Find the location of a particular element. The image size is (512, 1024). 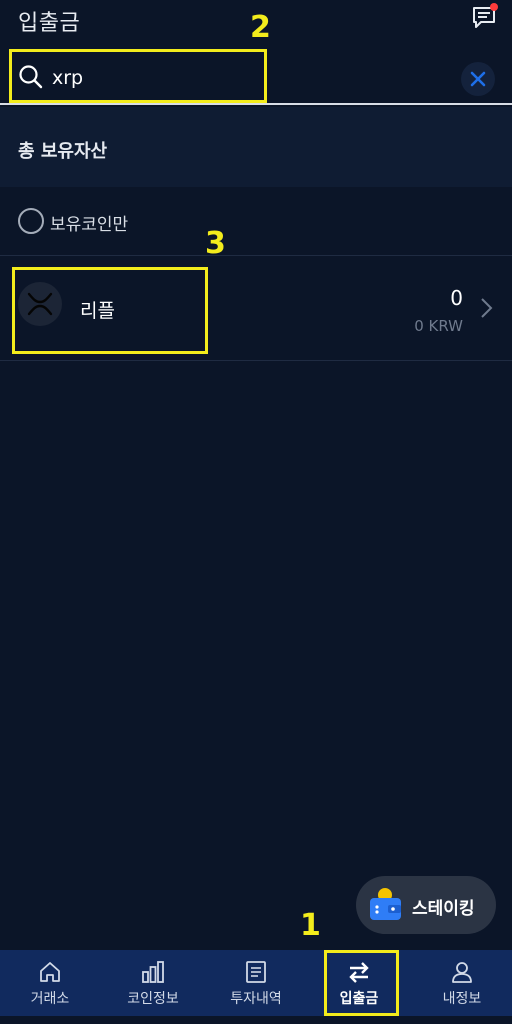

clear-search-button is located at coordinates (478, 79).